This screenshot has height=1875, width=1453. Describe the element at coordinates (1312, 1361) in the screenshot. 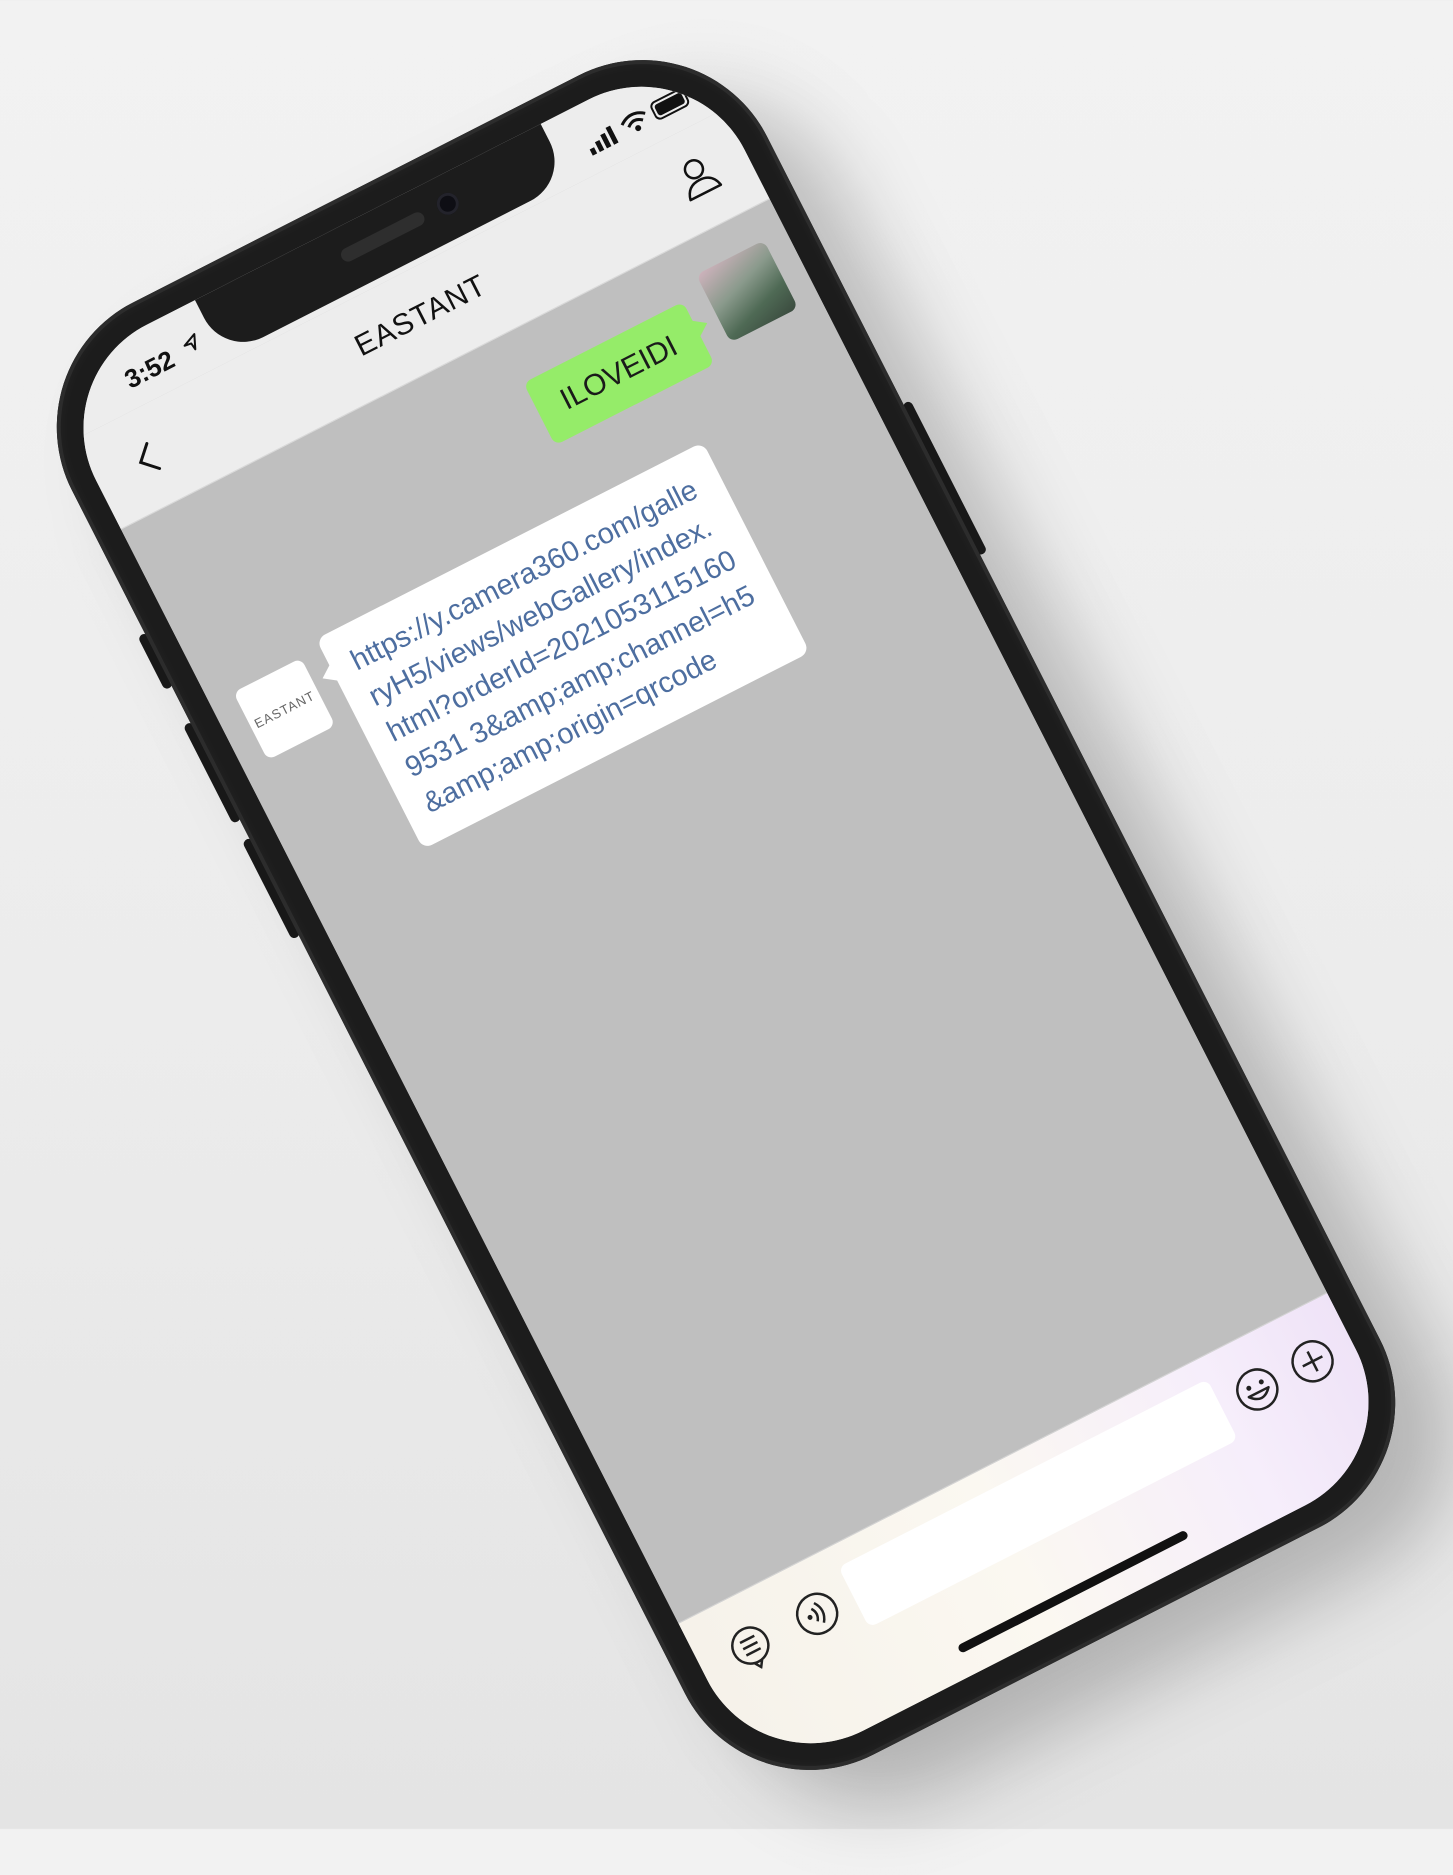

I see `plus-icon` at that location.